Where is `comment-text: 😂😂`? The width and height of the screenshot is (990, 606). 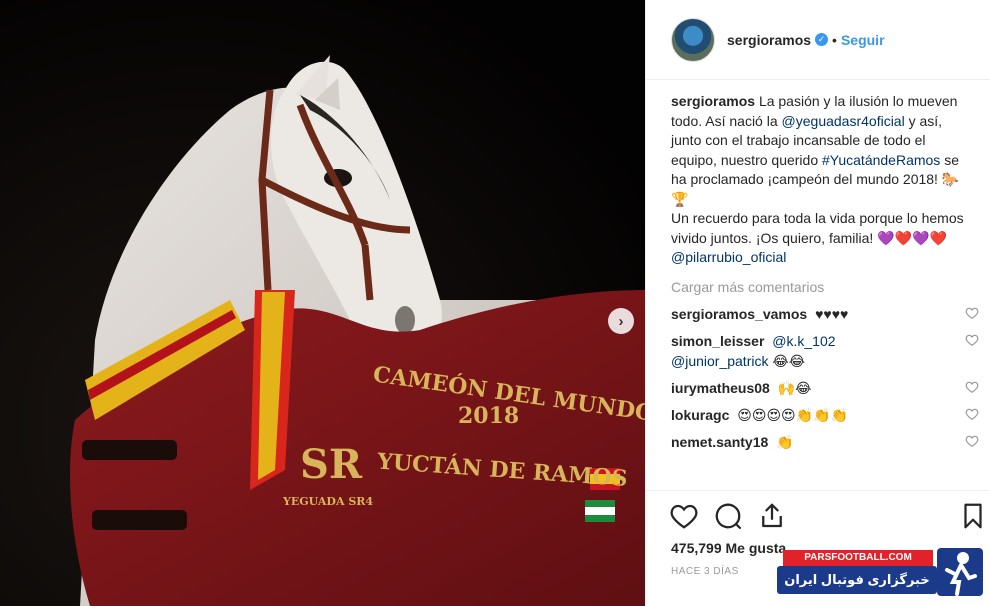
comment-text: 😂😂 is located at coordinates (789, 360).